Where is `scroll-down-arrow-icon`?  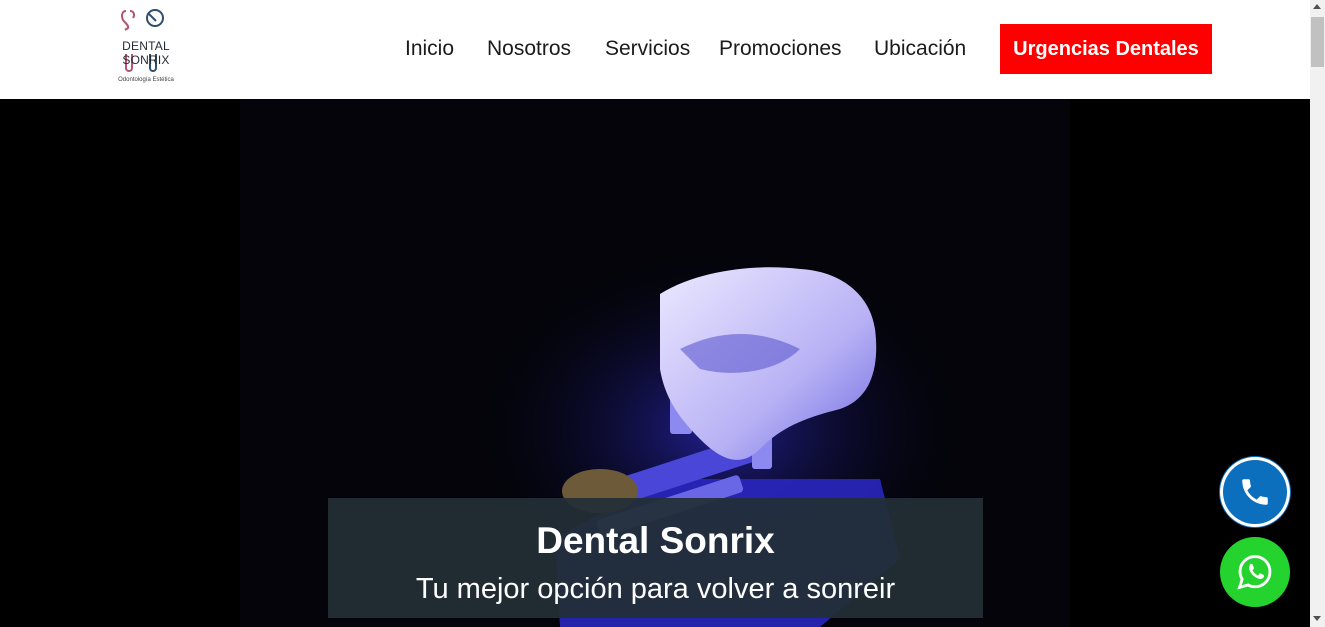 scroll-down-arrow-icon is located at coordinates (1317, 618).